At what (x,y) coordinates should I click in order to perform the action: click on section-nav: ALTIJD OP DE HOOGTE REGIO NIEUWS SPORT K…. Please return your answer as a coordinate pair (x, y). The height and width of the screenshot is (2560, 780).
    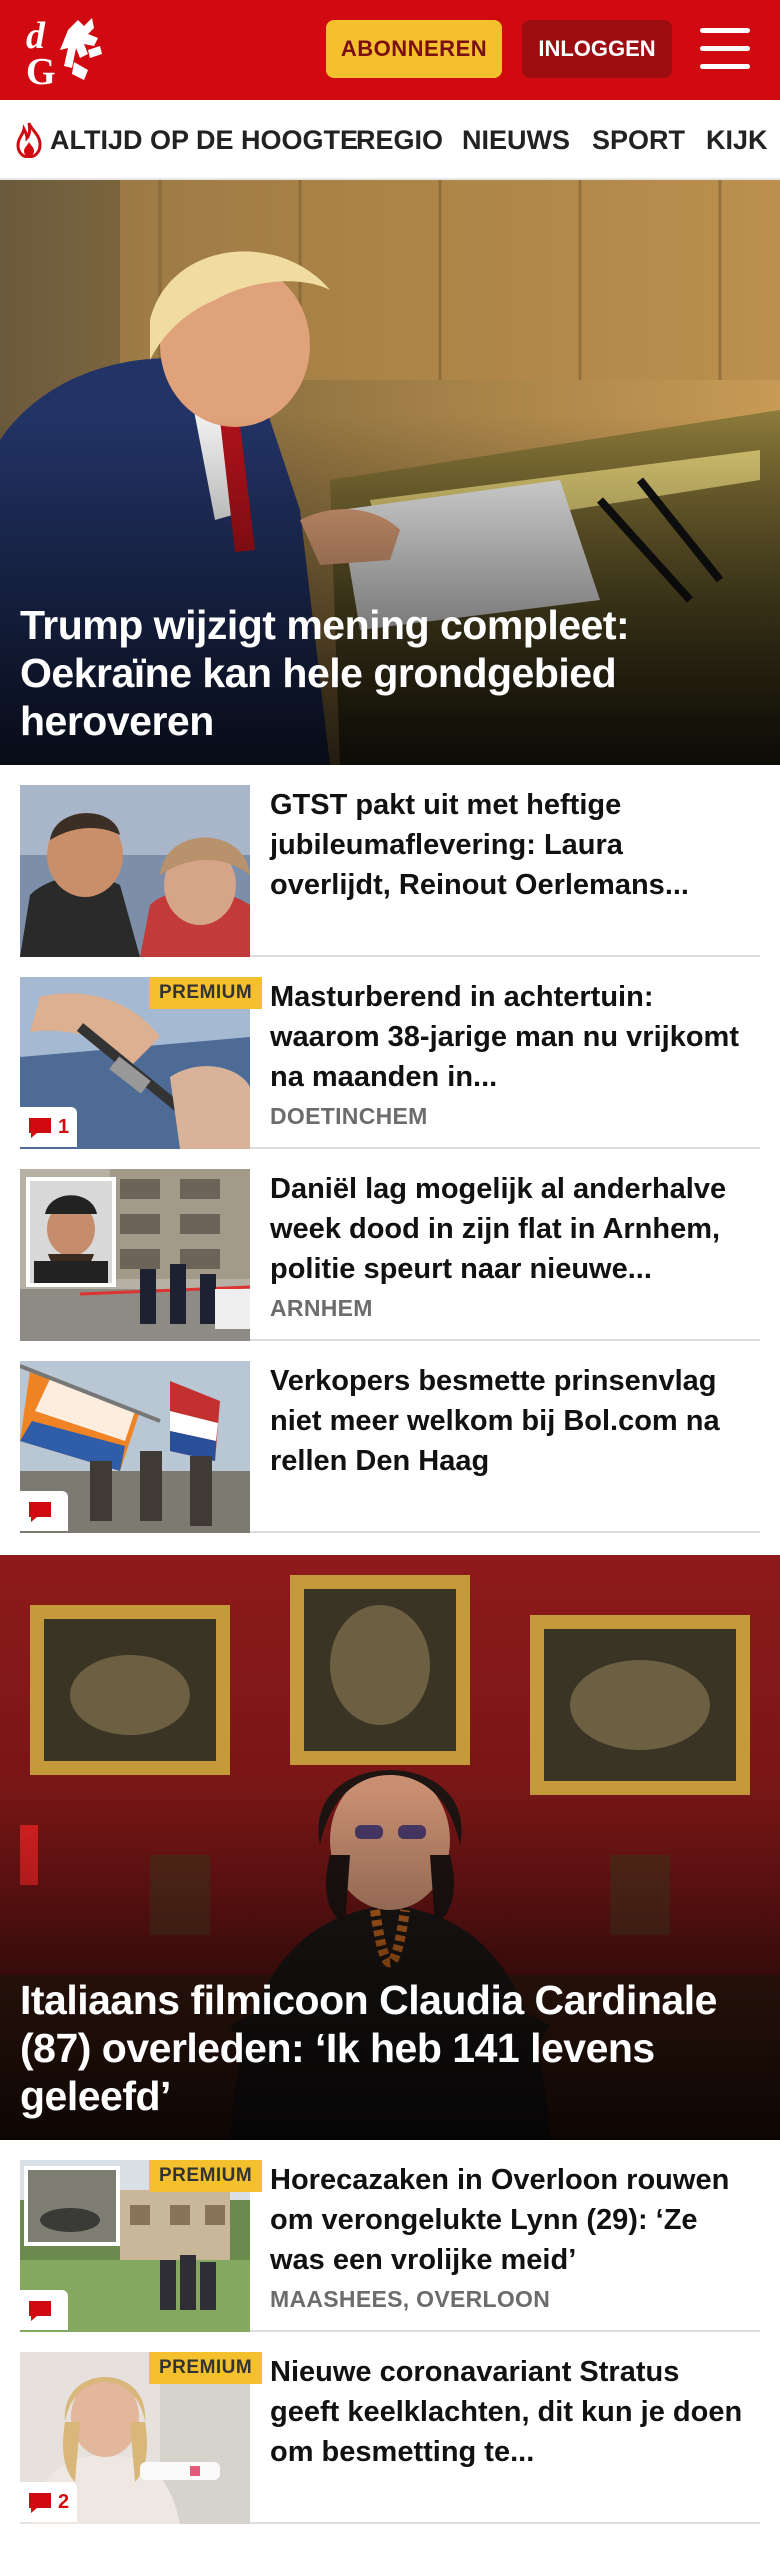
    Looking at the image, I should click on (390, 140).